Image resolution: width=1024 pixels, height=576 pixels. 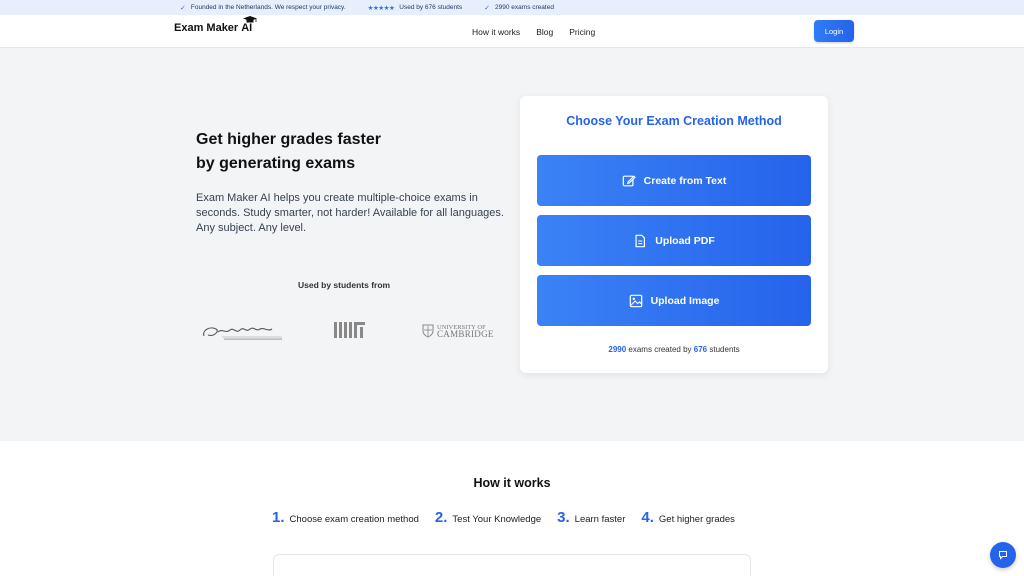 I want to click on erasmus-logo, so click(x=242, y=333).